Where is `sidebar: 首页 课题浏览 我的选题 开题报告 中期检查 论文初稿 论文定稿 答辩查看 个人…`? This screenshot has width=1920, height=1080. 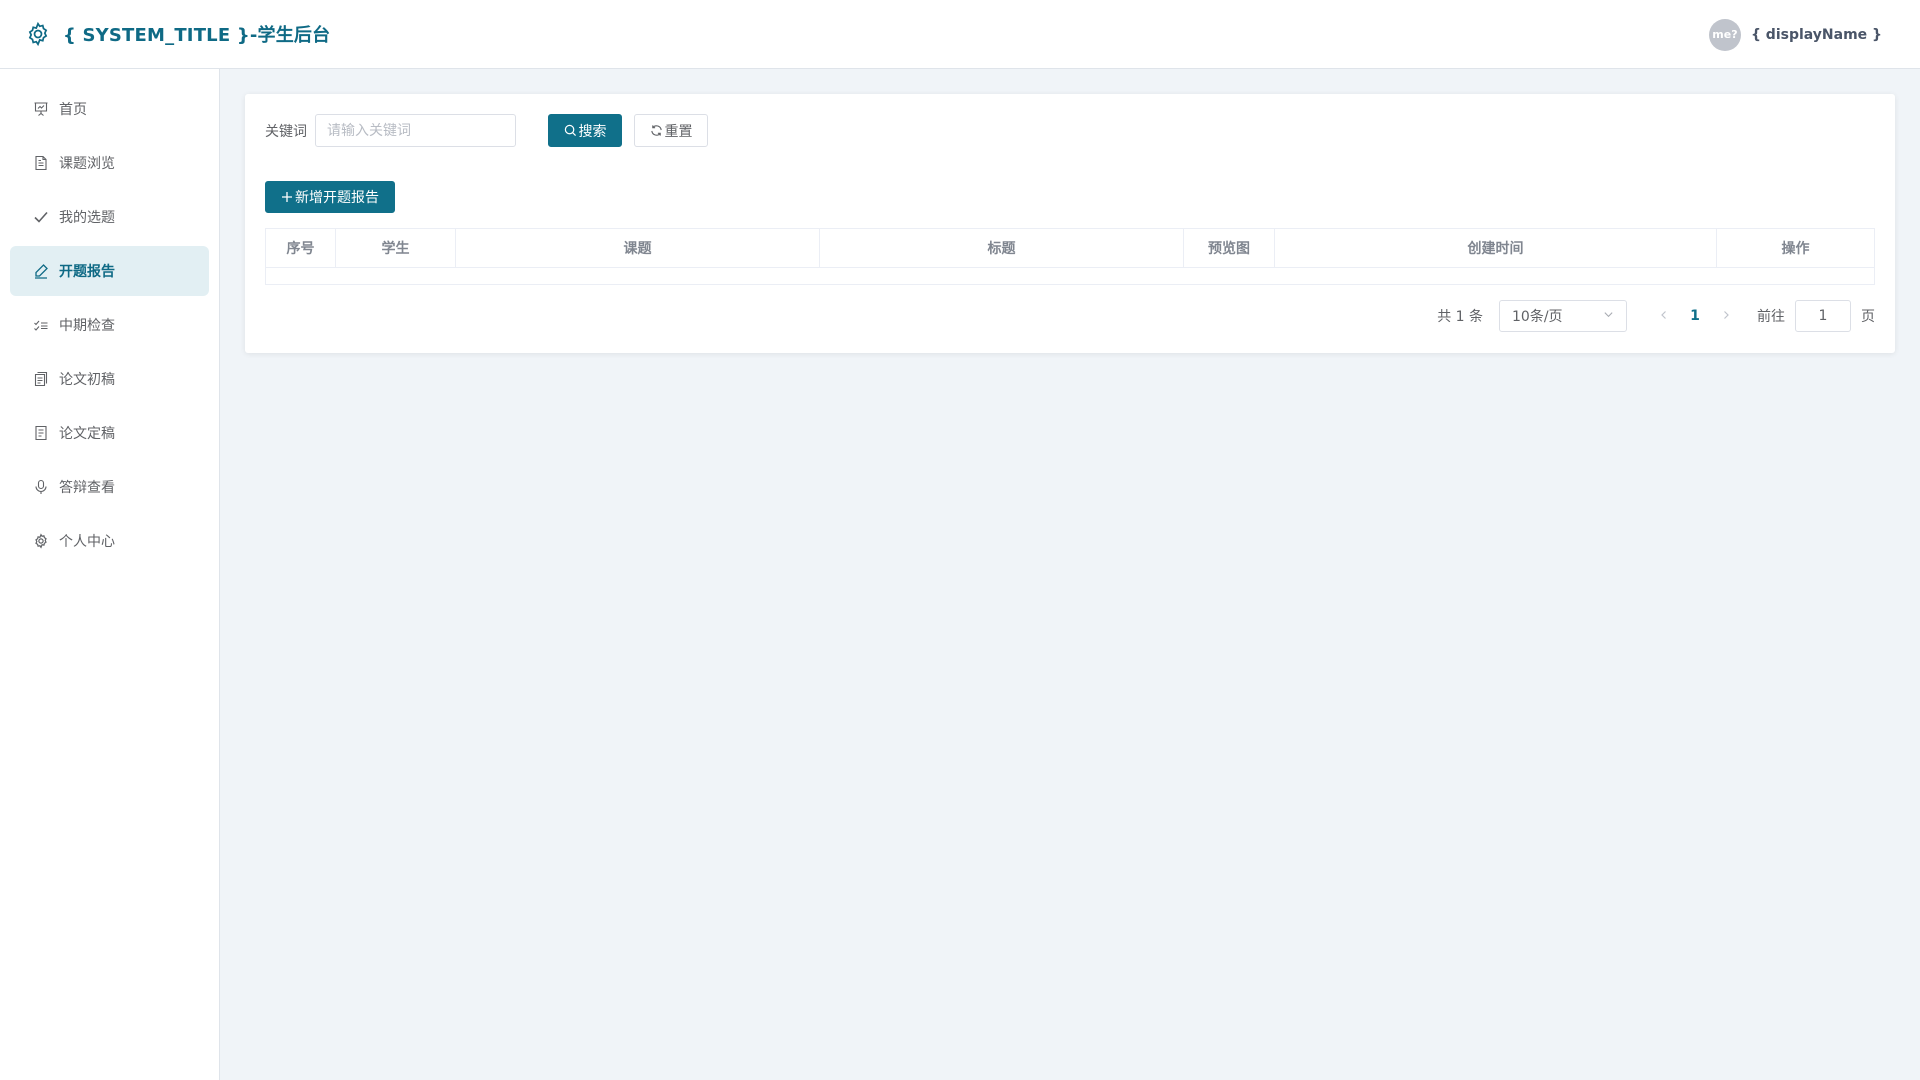 sidebar: 首页 课题浏览 我的选题 开题报告 中期检查 论文初稿 论文定稿 答辩查看 个人… is located at coordinates (110, 574).